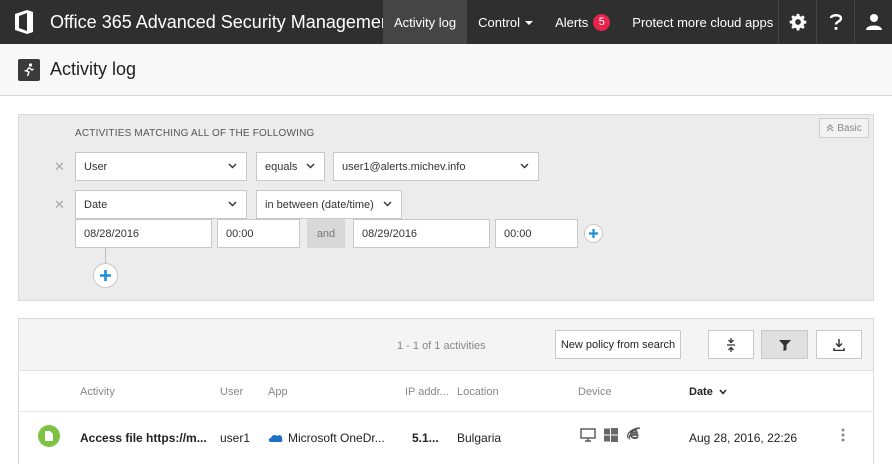 The width and height of the screenshot is (892, 464). I want to click on nav-alerts: Alerts 5, so click(582, 22).